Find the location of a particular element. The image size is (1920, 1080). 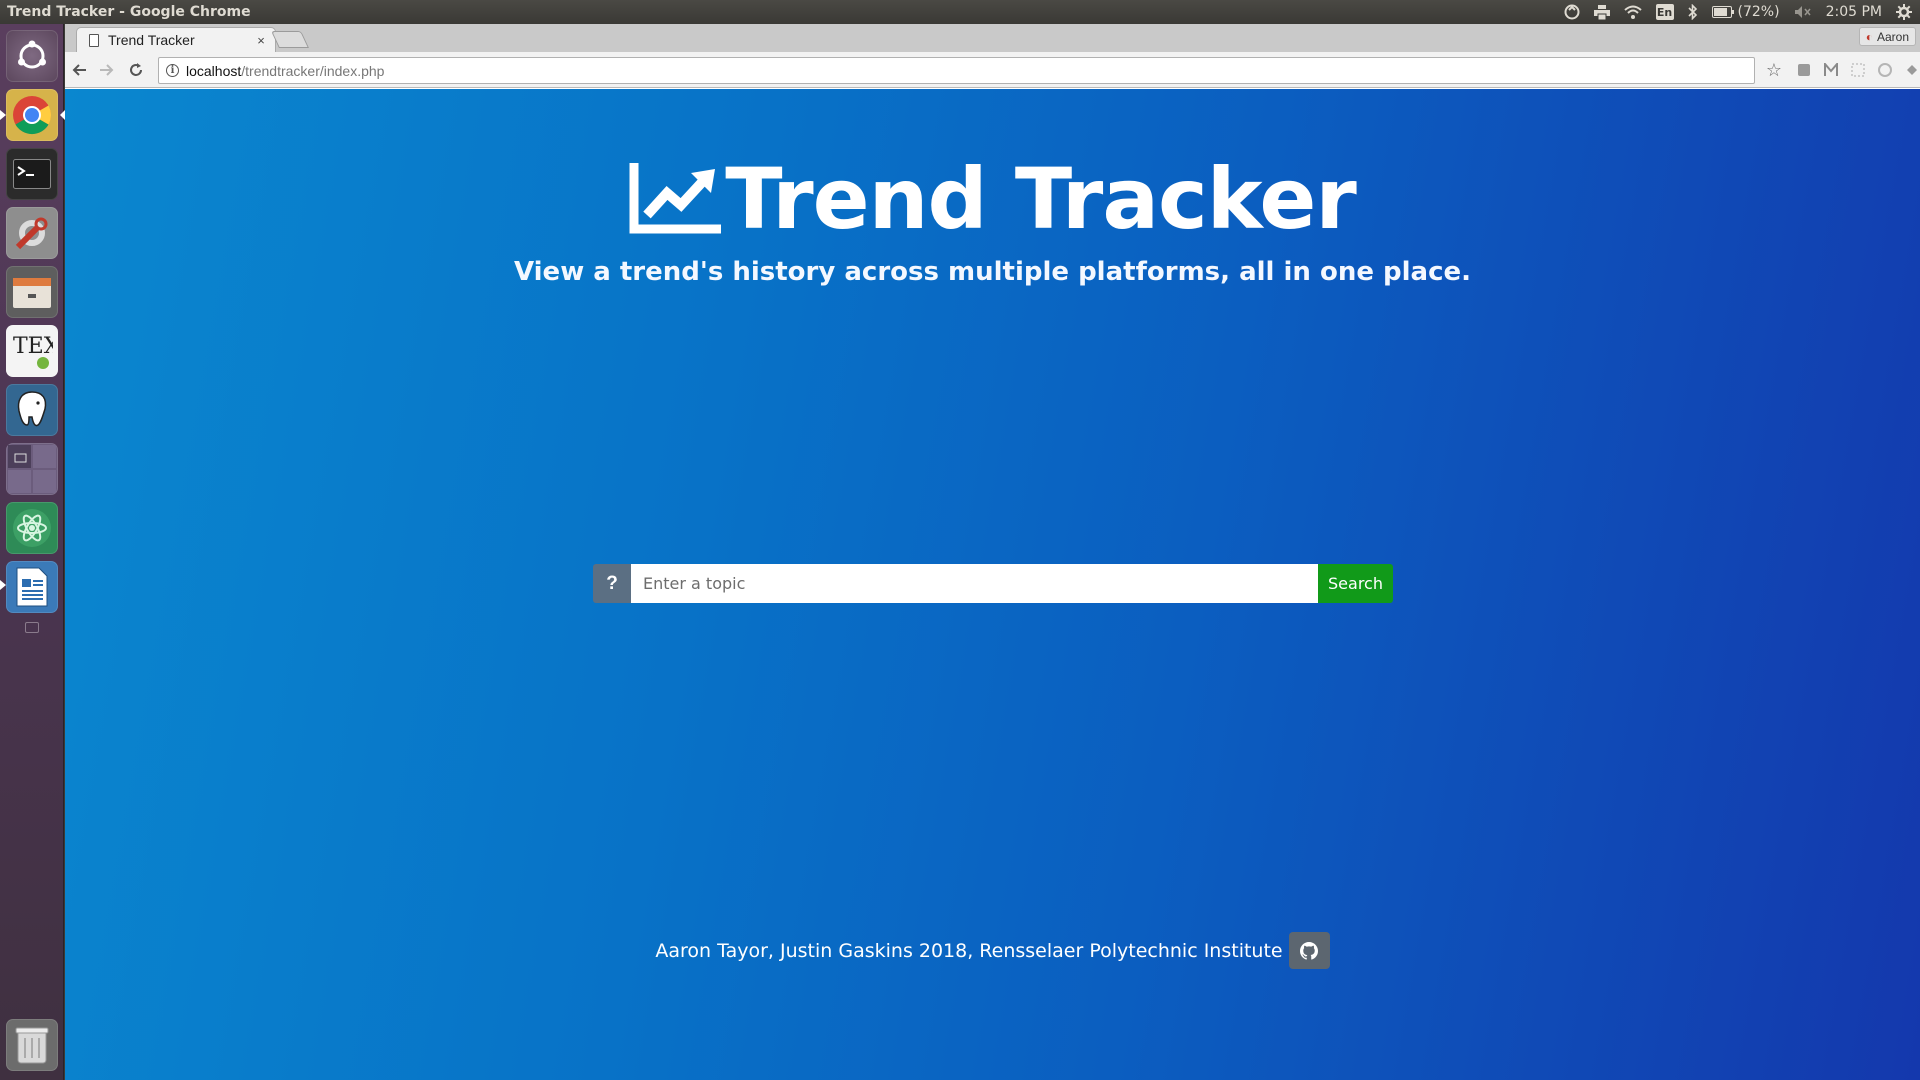

more-apps-icon is located at coordinates (32, 627).